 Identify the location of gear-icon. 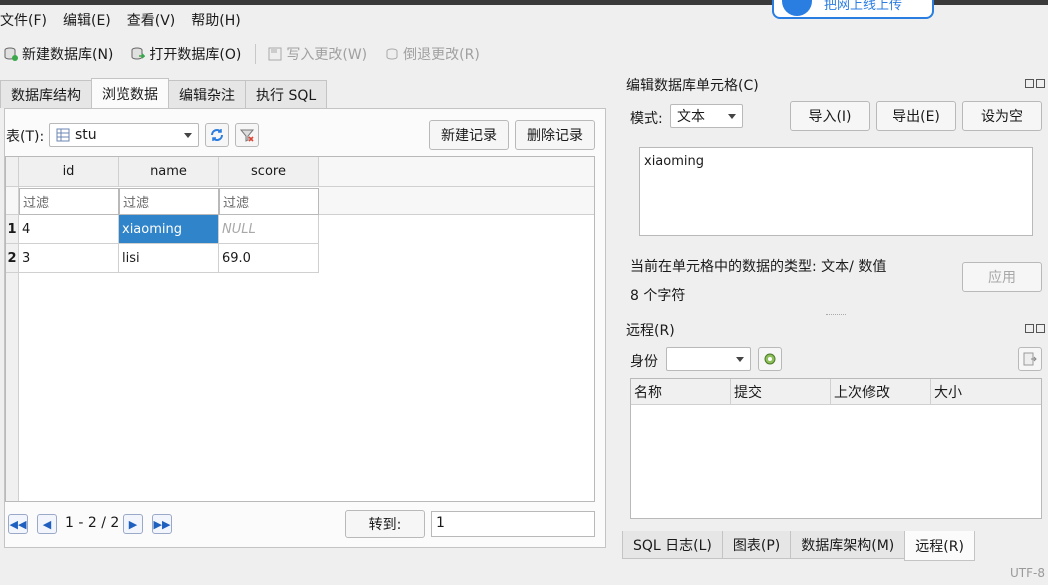
(770, 359).